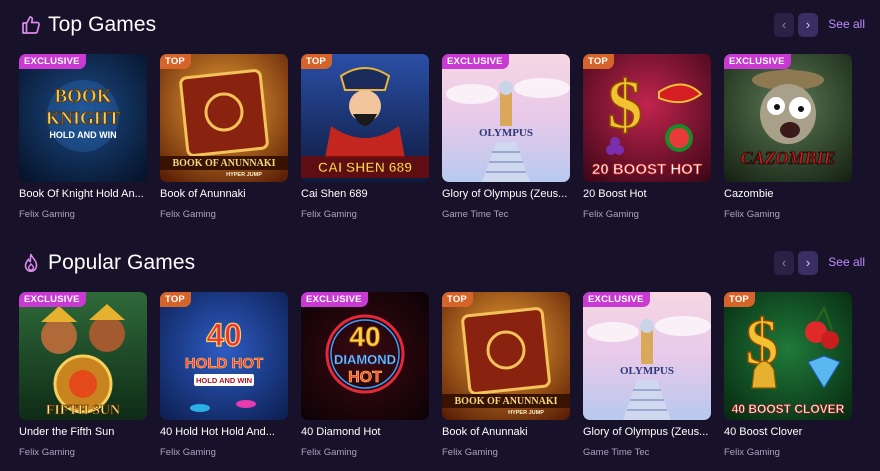 This screenshot has width=880, height=471. I want to click on game-thumbnail: CAZOMBIE EXCLUSIVE, so click(788, 118).